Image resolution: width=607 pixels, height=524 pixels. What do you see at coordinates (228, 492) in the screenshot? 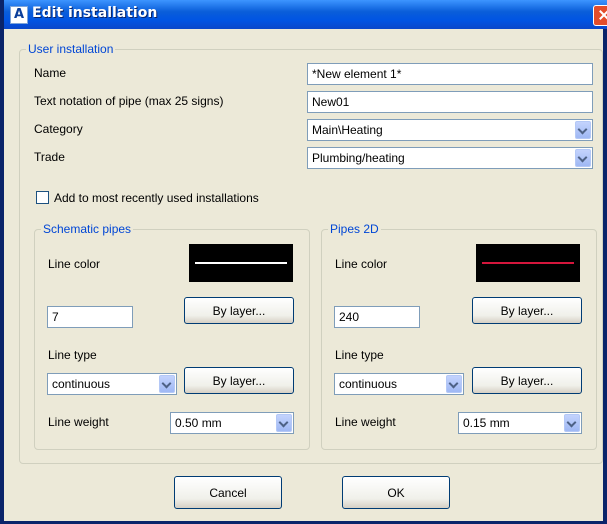
I see `cancel-button: Cancel` at bounding box center [228, 492].